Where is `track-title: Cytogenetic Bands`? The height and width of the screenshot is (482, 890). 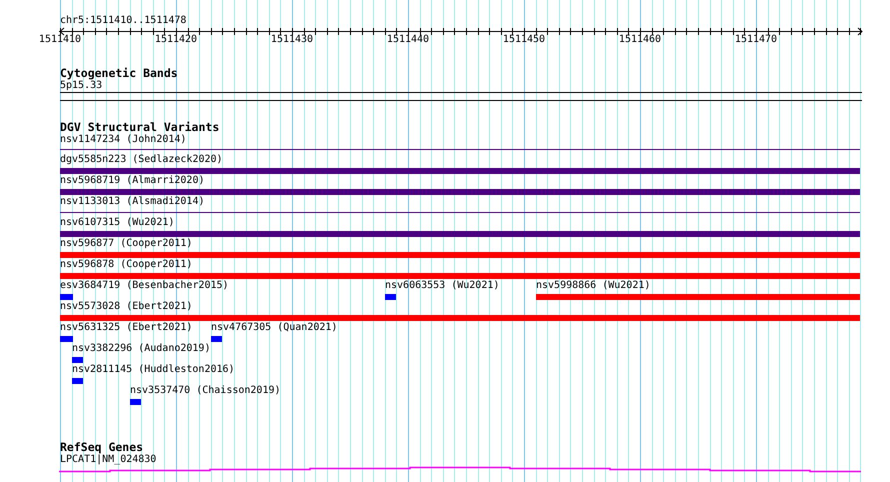
track-title: Cytogenetic Bands is located at coordinates (119, 73).